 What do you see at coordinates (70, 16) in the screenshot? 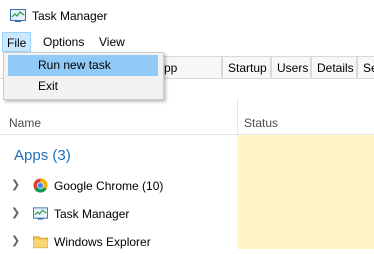
I see `window-title: Task Manager` at bounding box center [70, 16].